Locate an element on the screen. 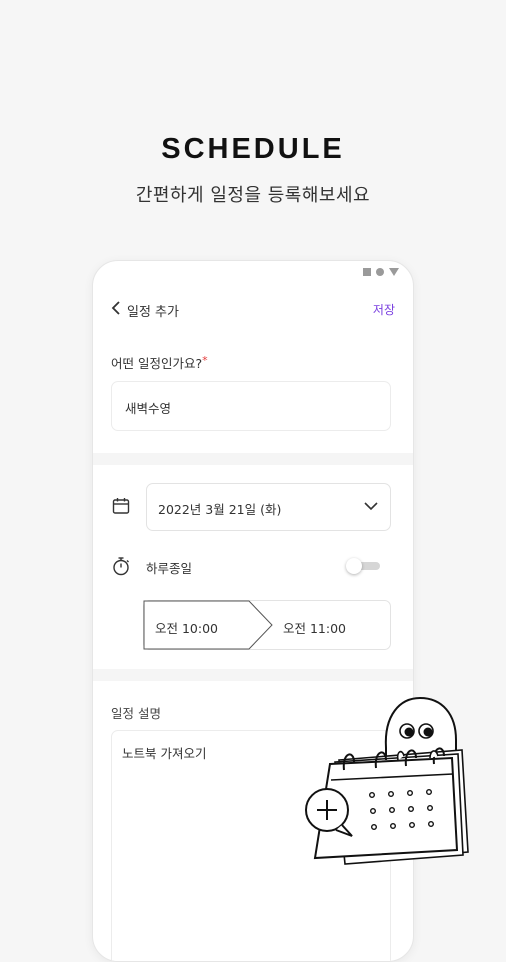 The height and width of the screenshot is (962, 506). date-select: 2022년 3월 21일 (화) is located at coordinates (268, 507).